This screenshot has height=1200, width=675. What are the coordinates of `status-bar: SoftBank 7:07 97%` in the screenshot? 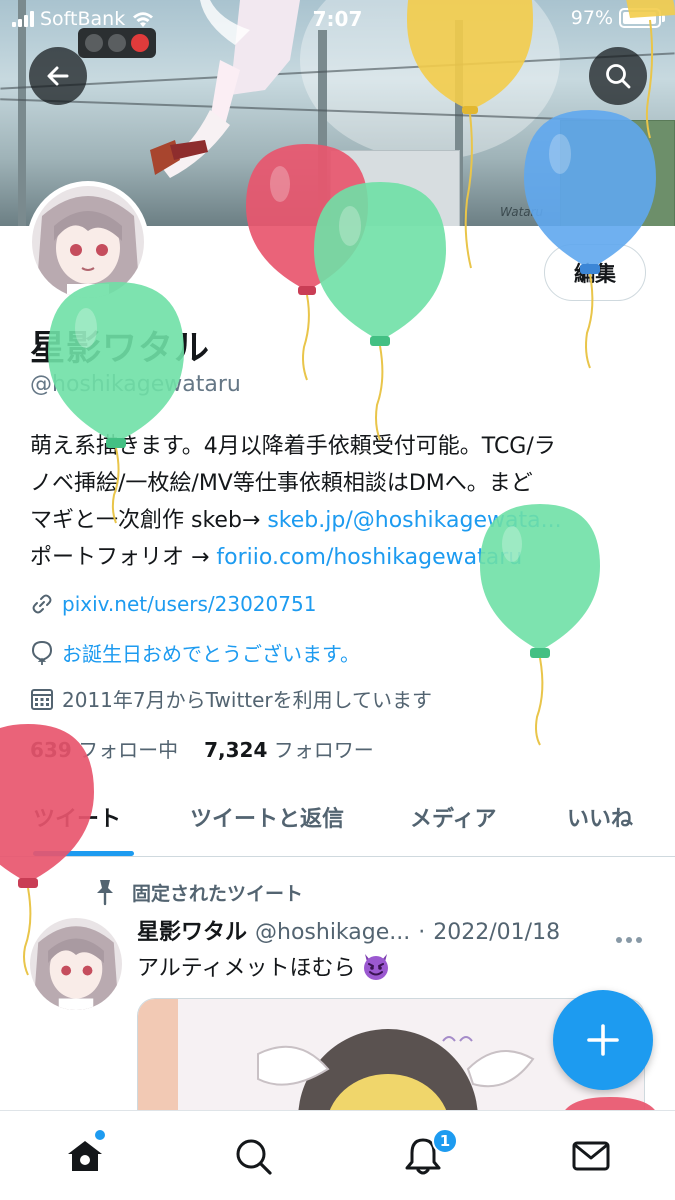 It's located at (337, 19).